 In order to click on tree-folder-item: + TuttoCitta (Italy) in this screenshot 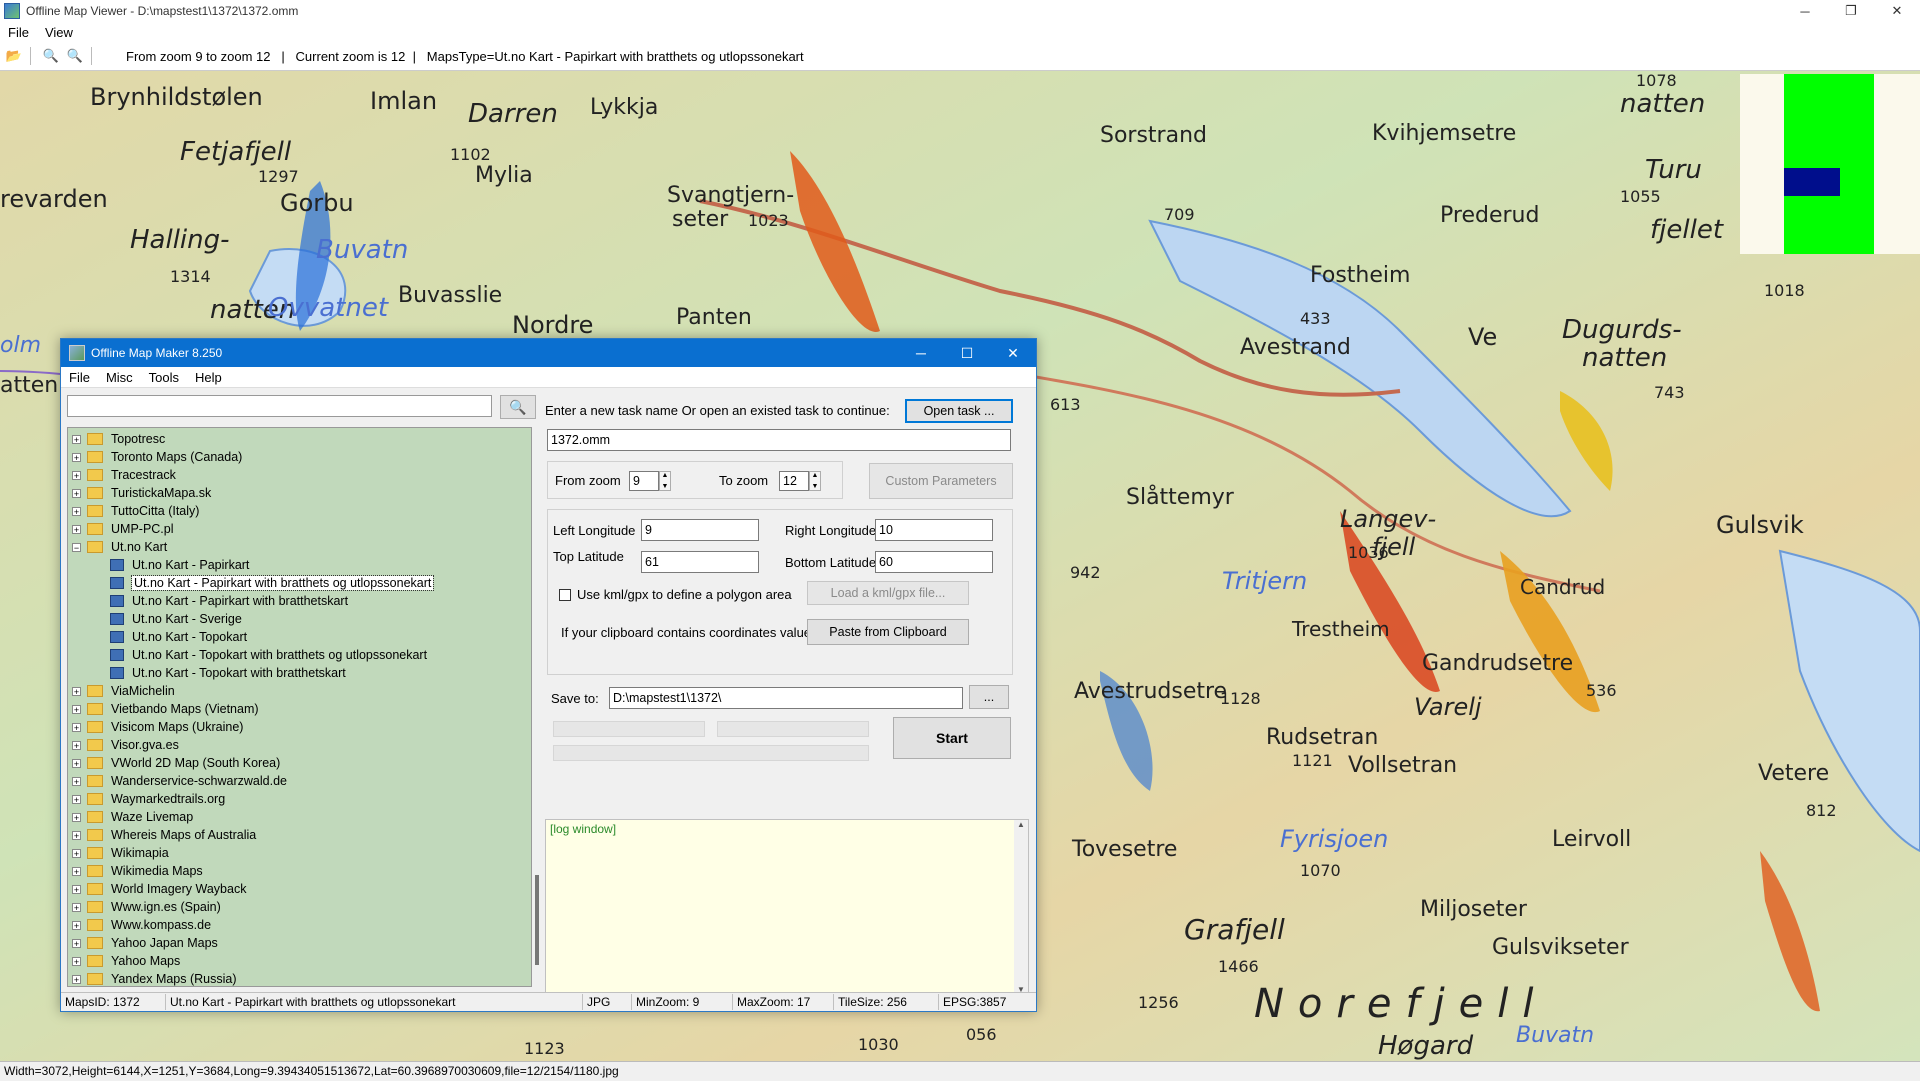, I will do `click(133, 511)`.